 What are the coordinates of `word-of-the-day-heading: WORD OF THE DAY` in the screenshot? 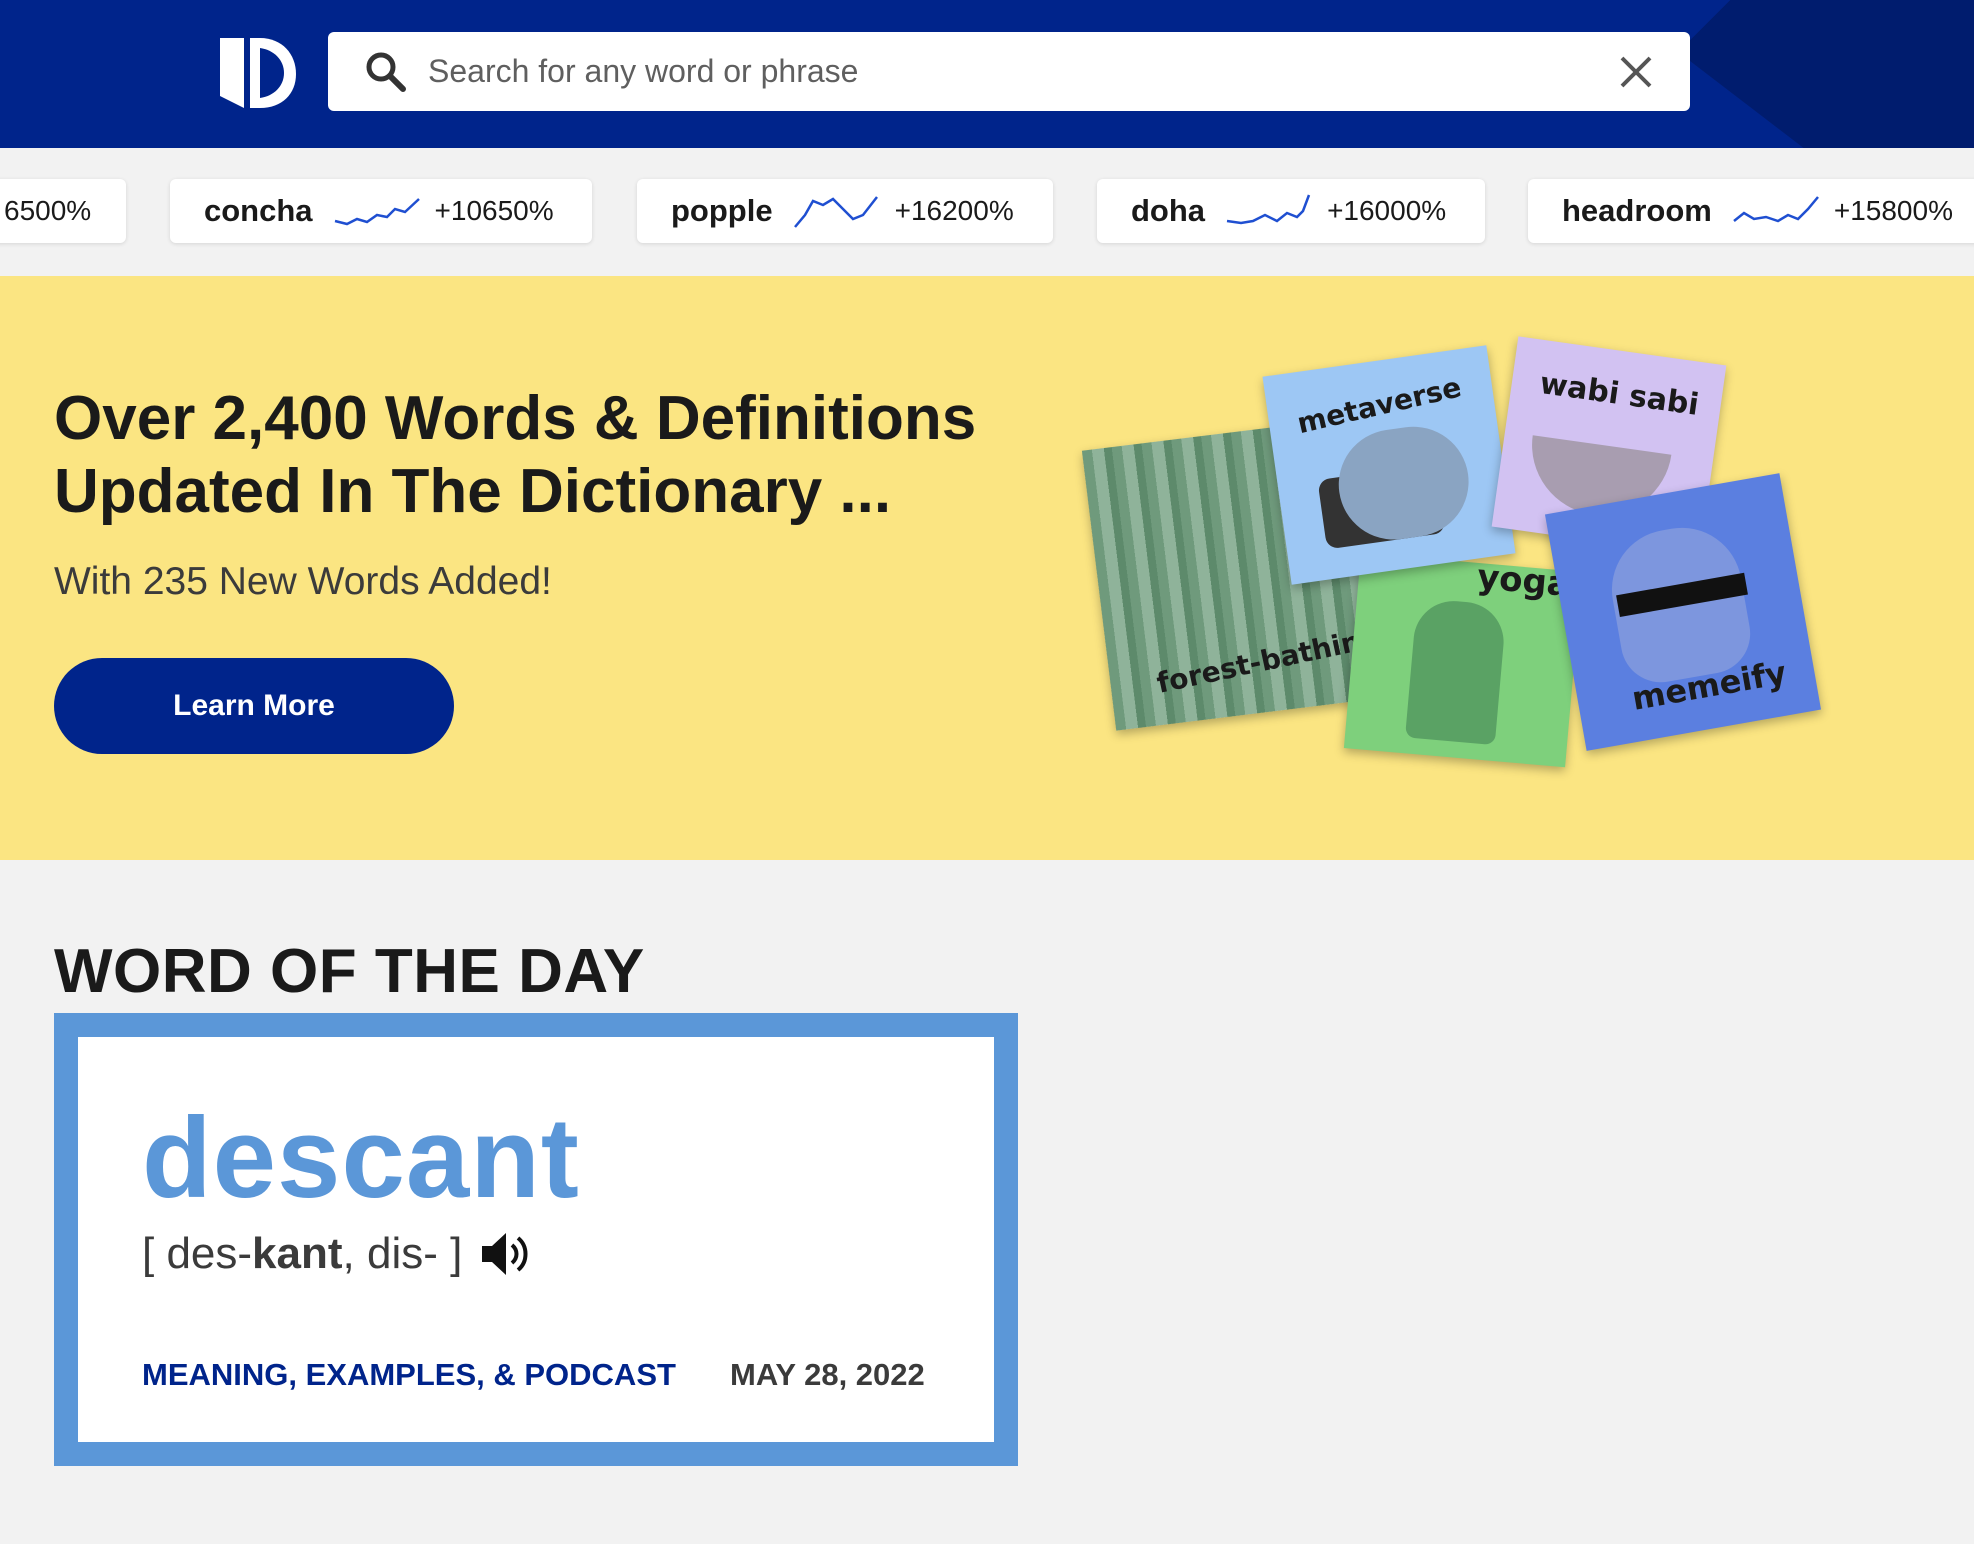 It's located at (349, 971).